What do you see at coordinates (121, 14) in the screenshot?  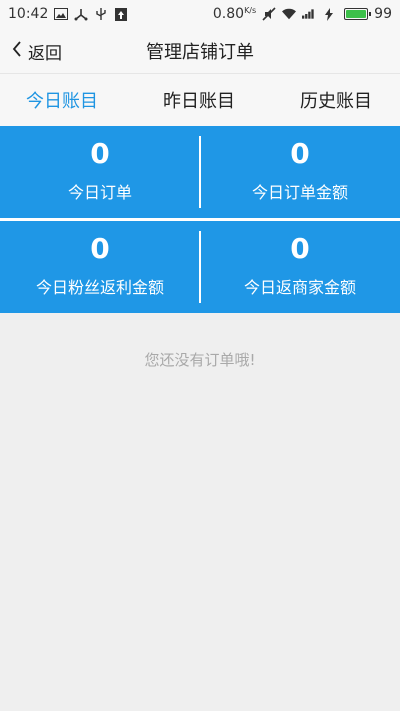 I see `upload-icon` at bounding box center [121, 14].